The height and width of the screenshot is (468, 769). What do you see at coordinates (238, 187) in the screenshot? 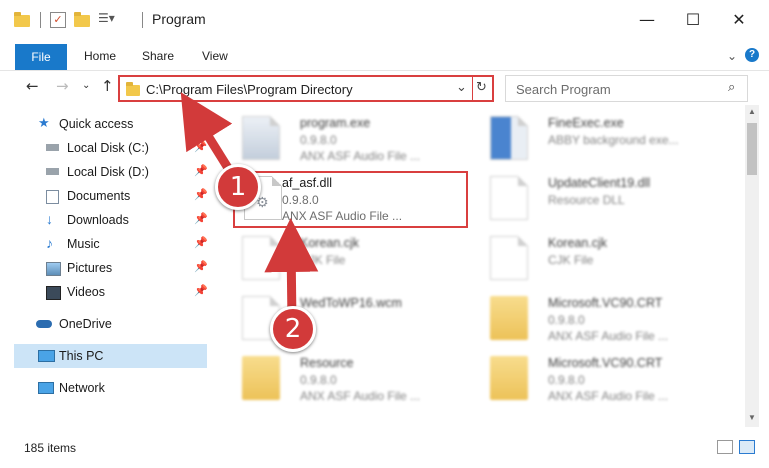
I see `step-1-badge: 1` at bounding box center [238, 187].